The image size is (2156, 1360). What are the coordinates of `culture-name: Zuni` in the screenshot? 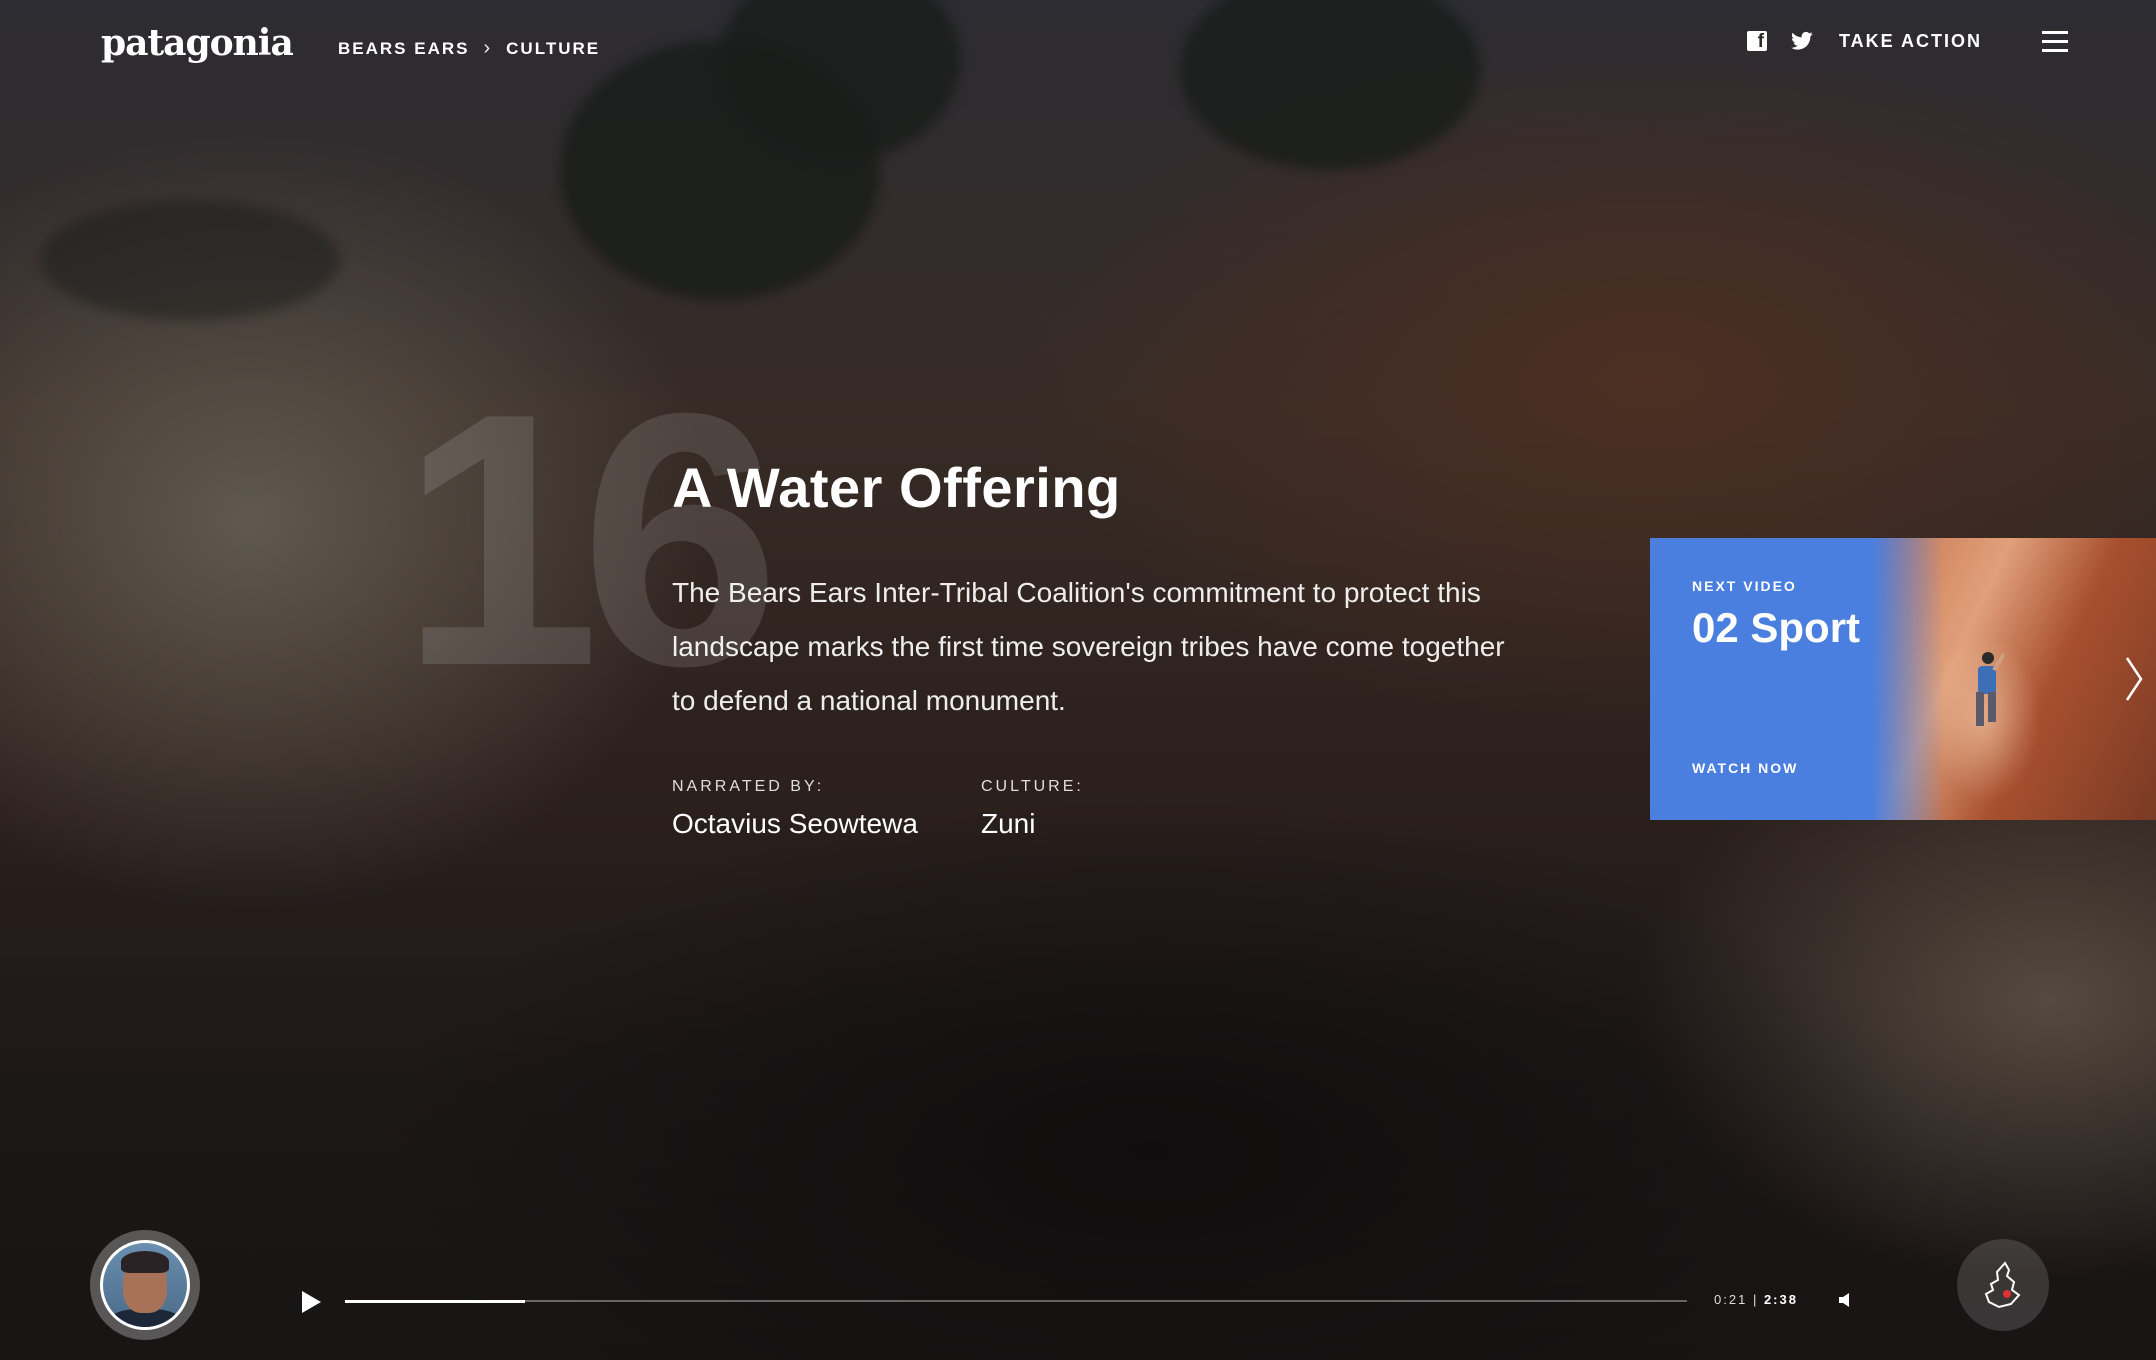 It's located at (1008, 823).